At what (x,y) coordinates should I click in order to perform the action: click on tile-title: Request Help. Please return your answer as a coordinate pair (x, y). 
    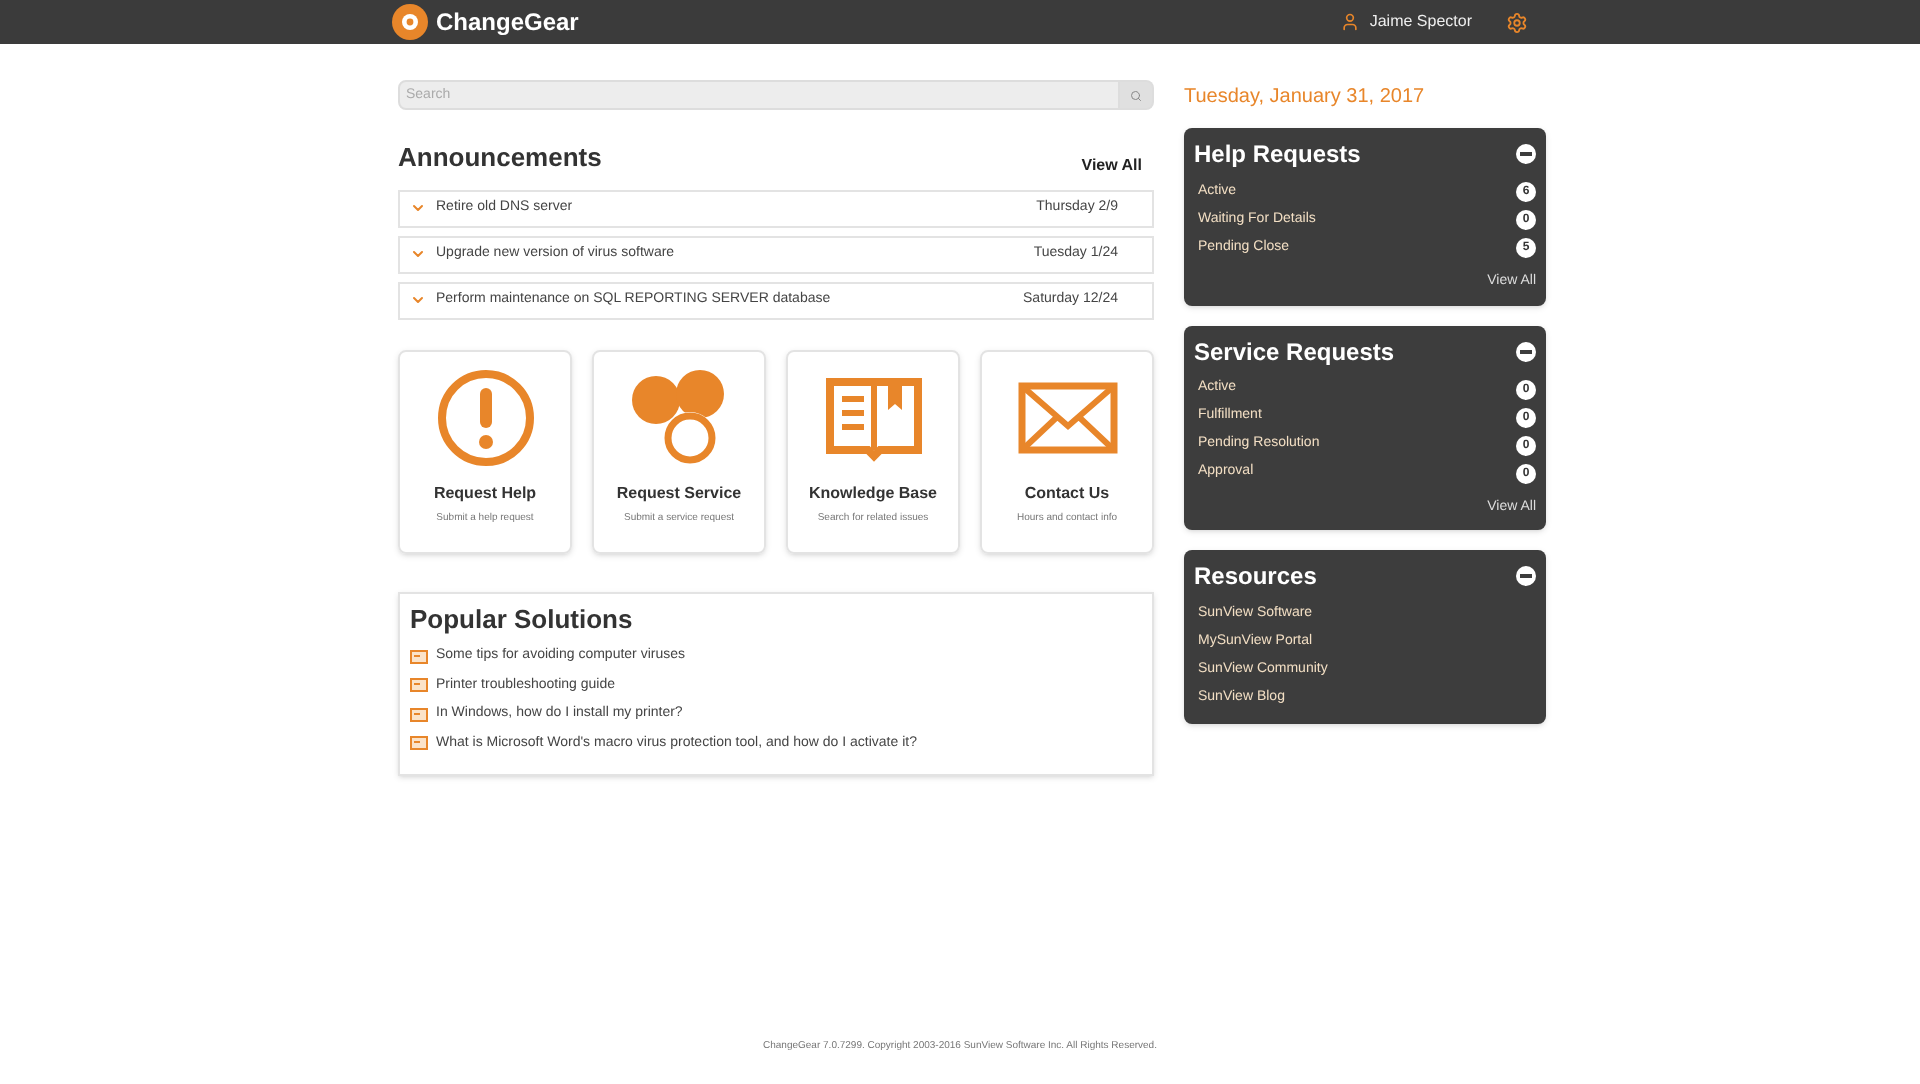
    Looking at the image, I should click on (485, 493).